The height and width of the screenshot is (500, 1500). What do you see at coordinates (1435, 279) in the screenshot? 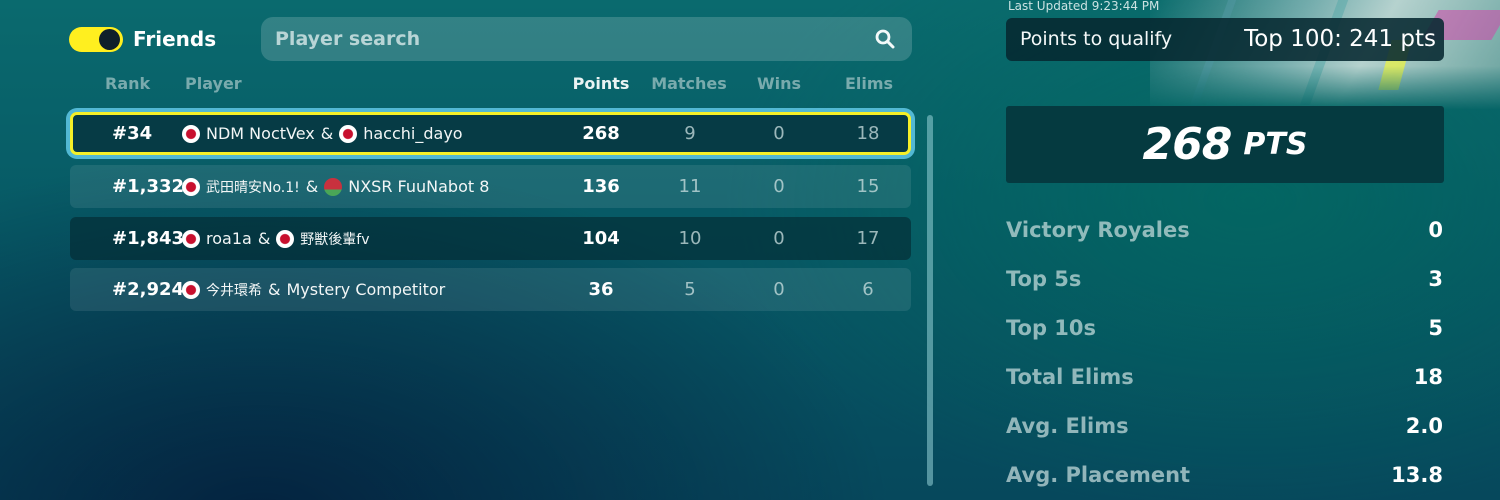
I see `stat-value: 3` at bounding box center [1435, 279].